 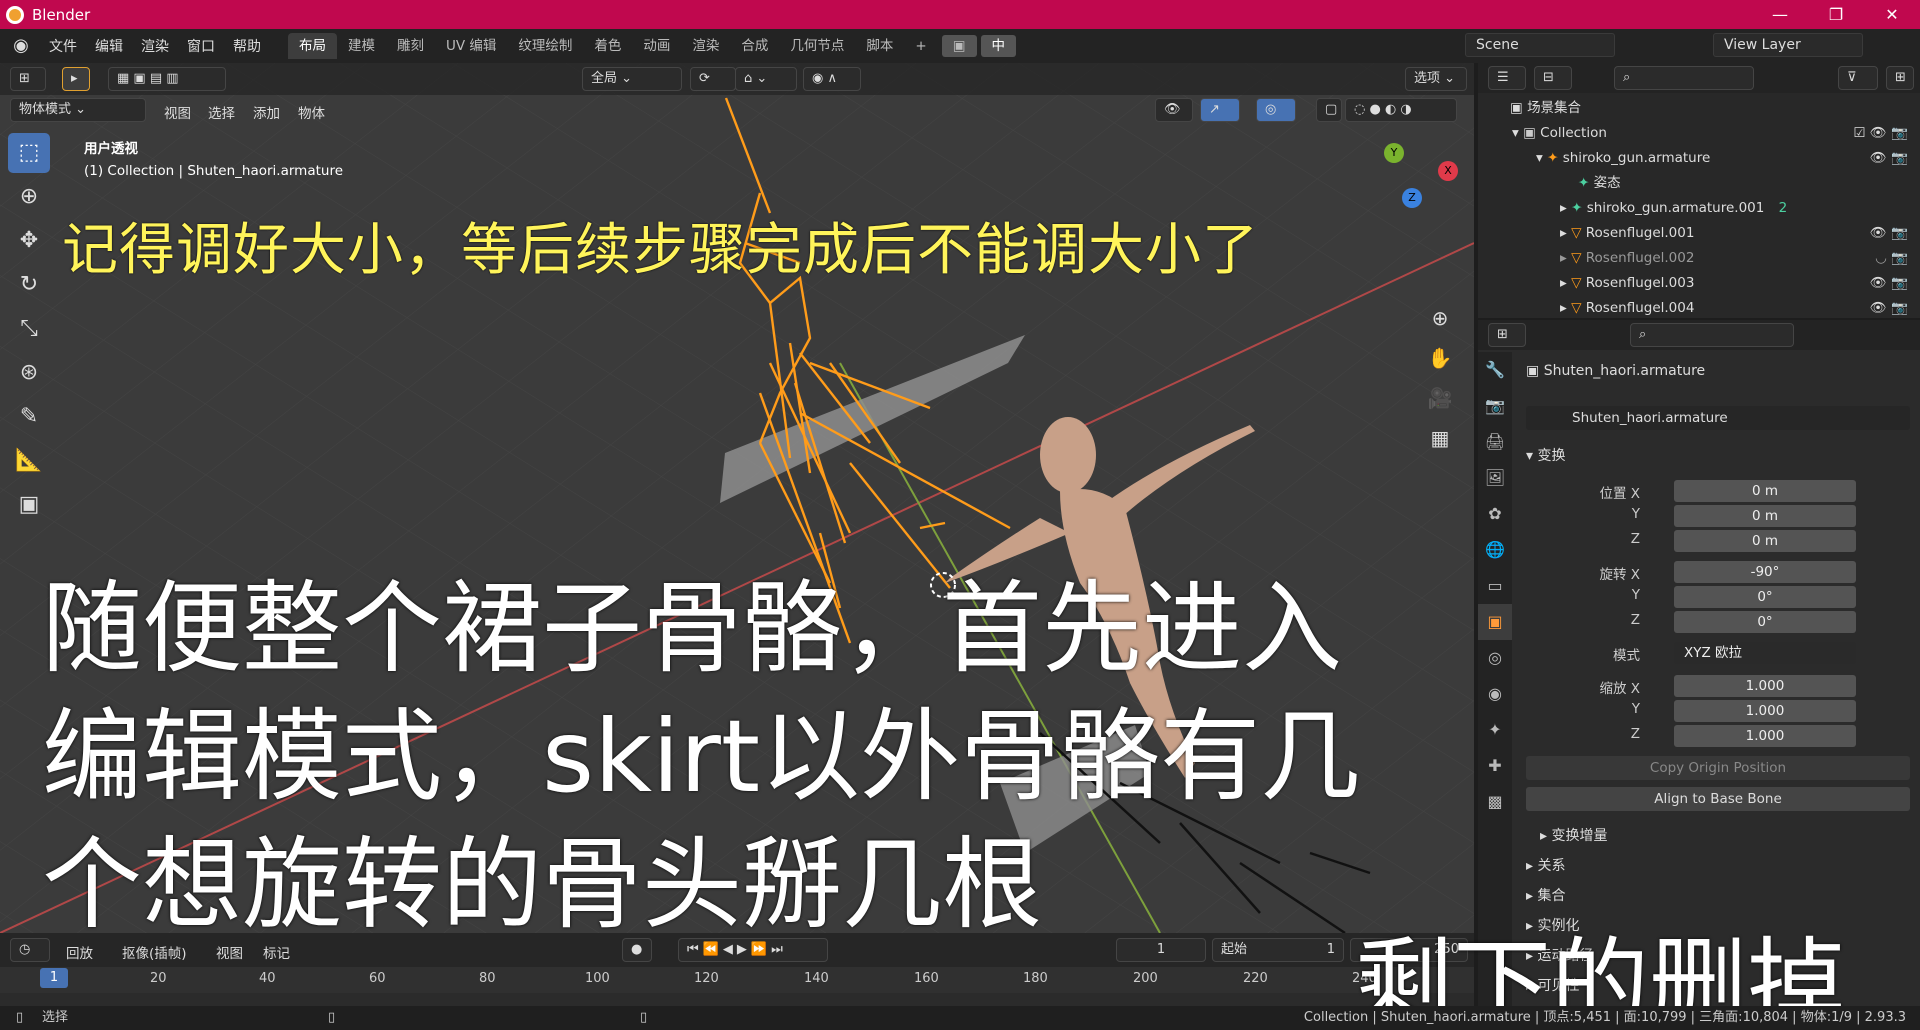 I want to click on tab-layout: 布局, so click(x=312, y=46).